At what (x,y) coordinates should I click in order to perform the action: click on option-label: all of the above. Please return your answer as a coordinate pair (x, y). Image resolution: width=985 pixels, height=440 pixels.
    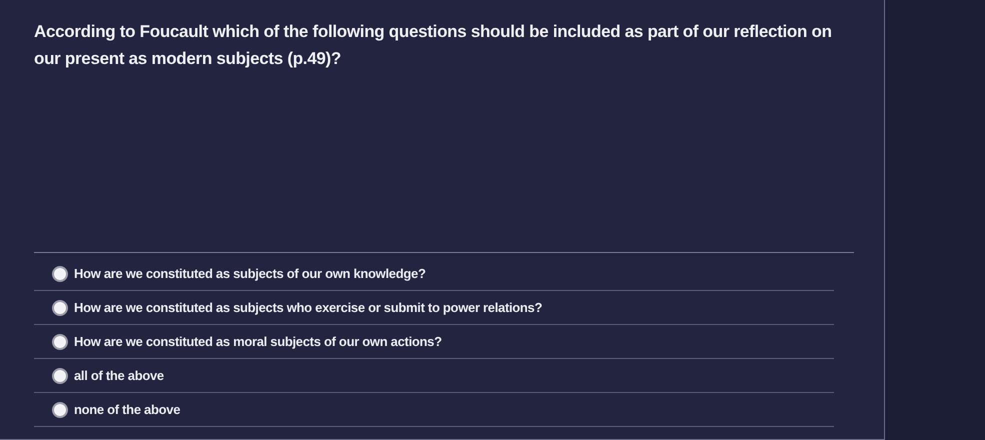
    Looking at the image, I should click on (119, 375).